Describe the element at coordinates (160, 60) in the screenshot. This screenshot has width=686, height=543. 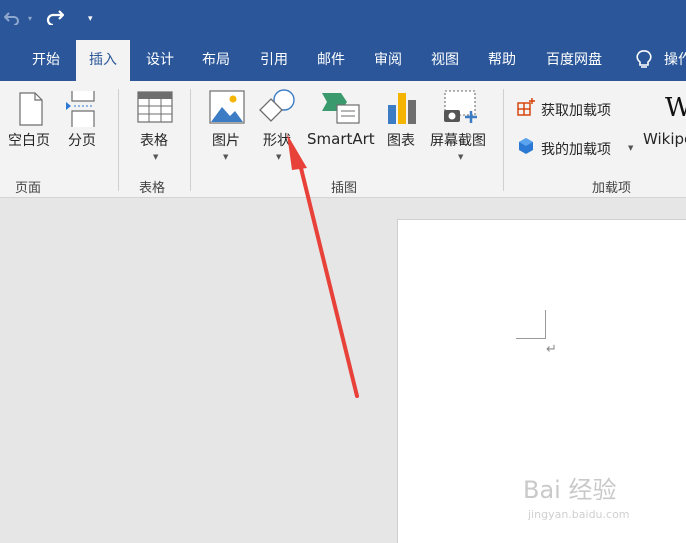
I see `tab-design: 设计` at that location.